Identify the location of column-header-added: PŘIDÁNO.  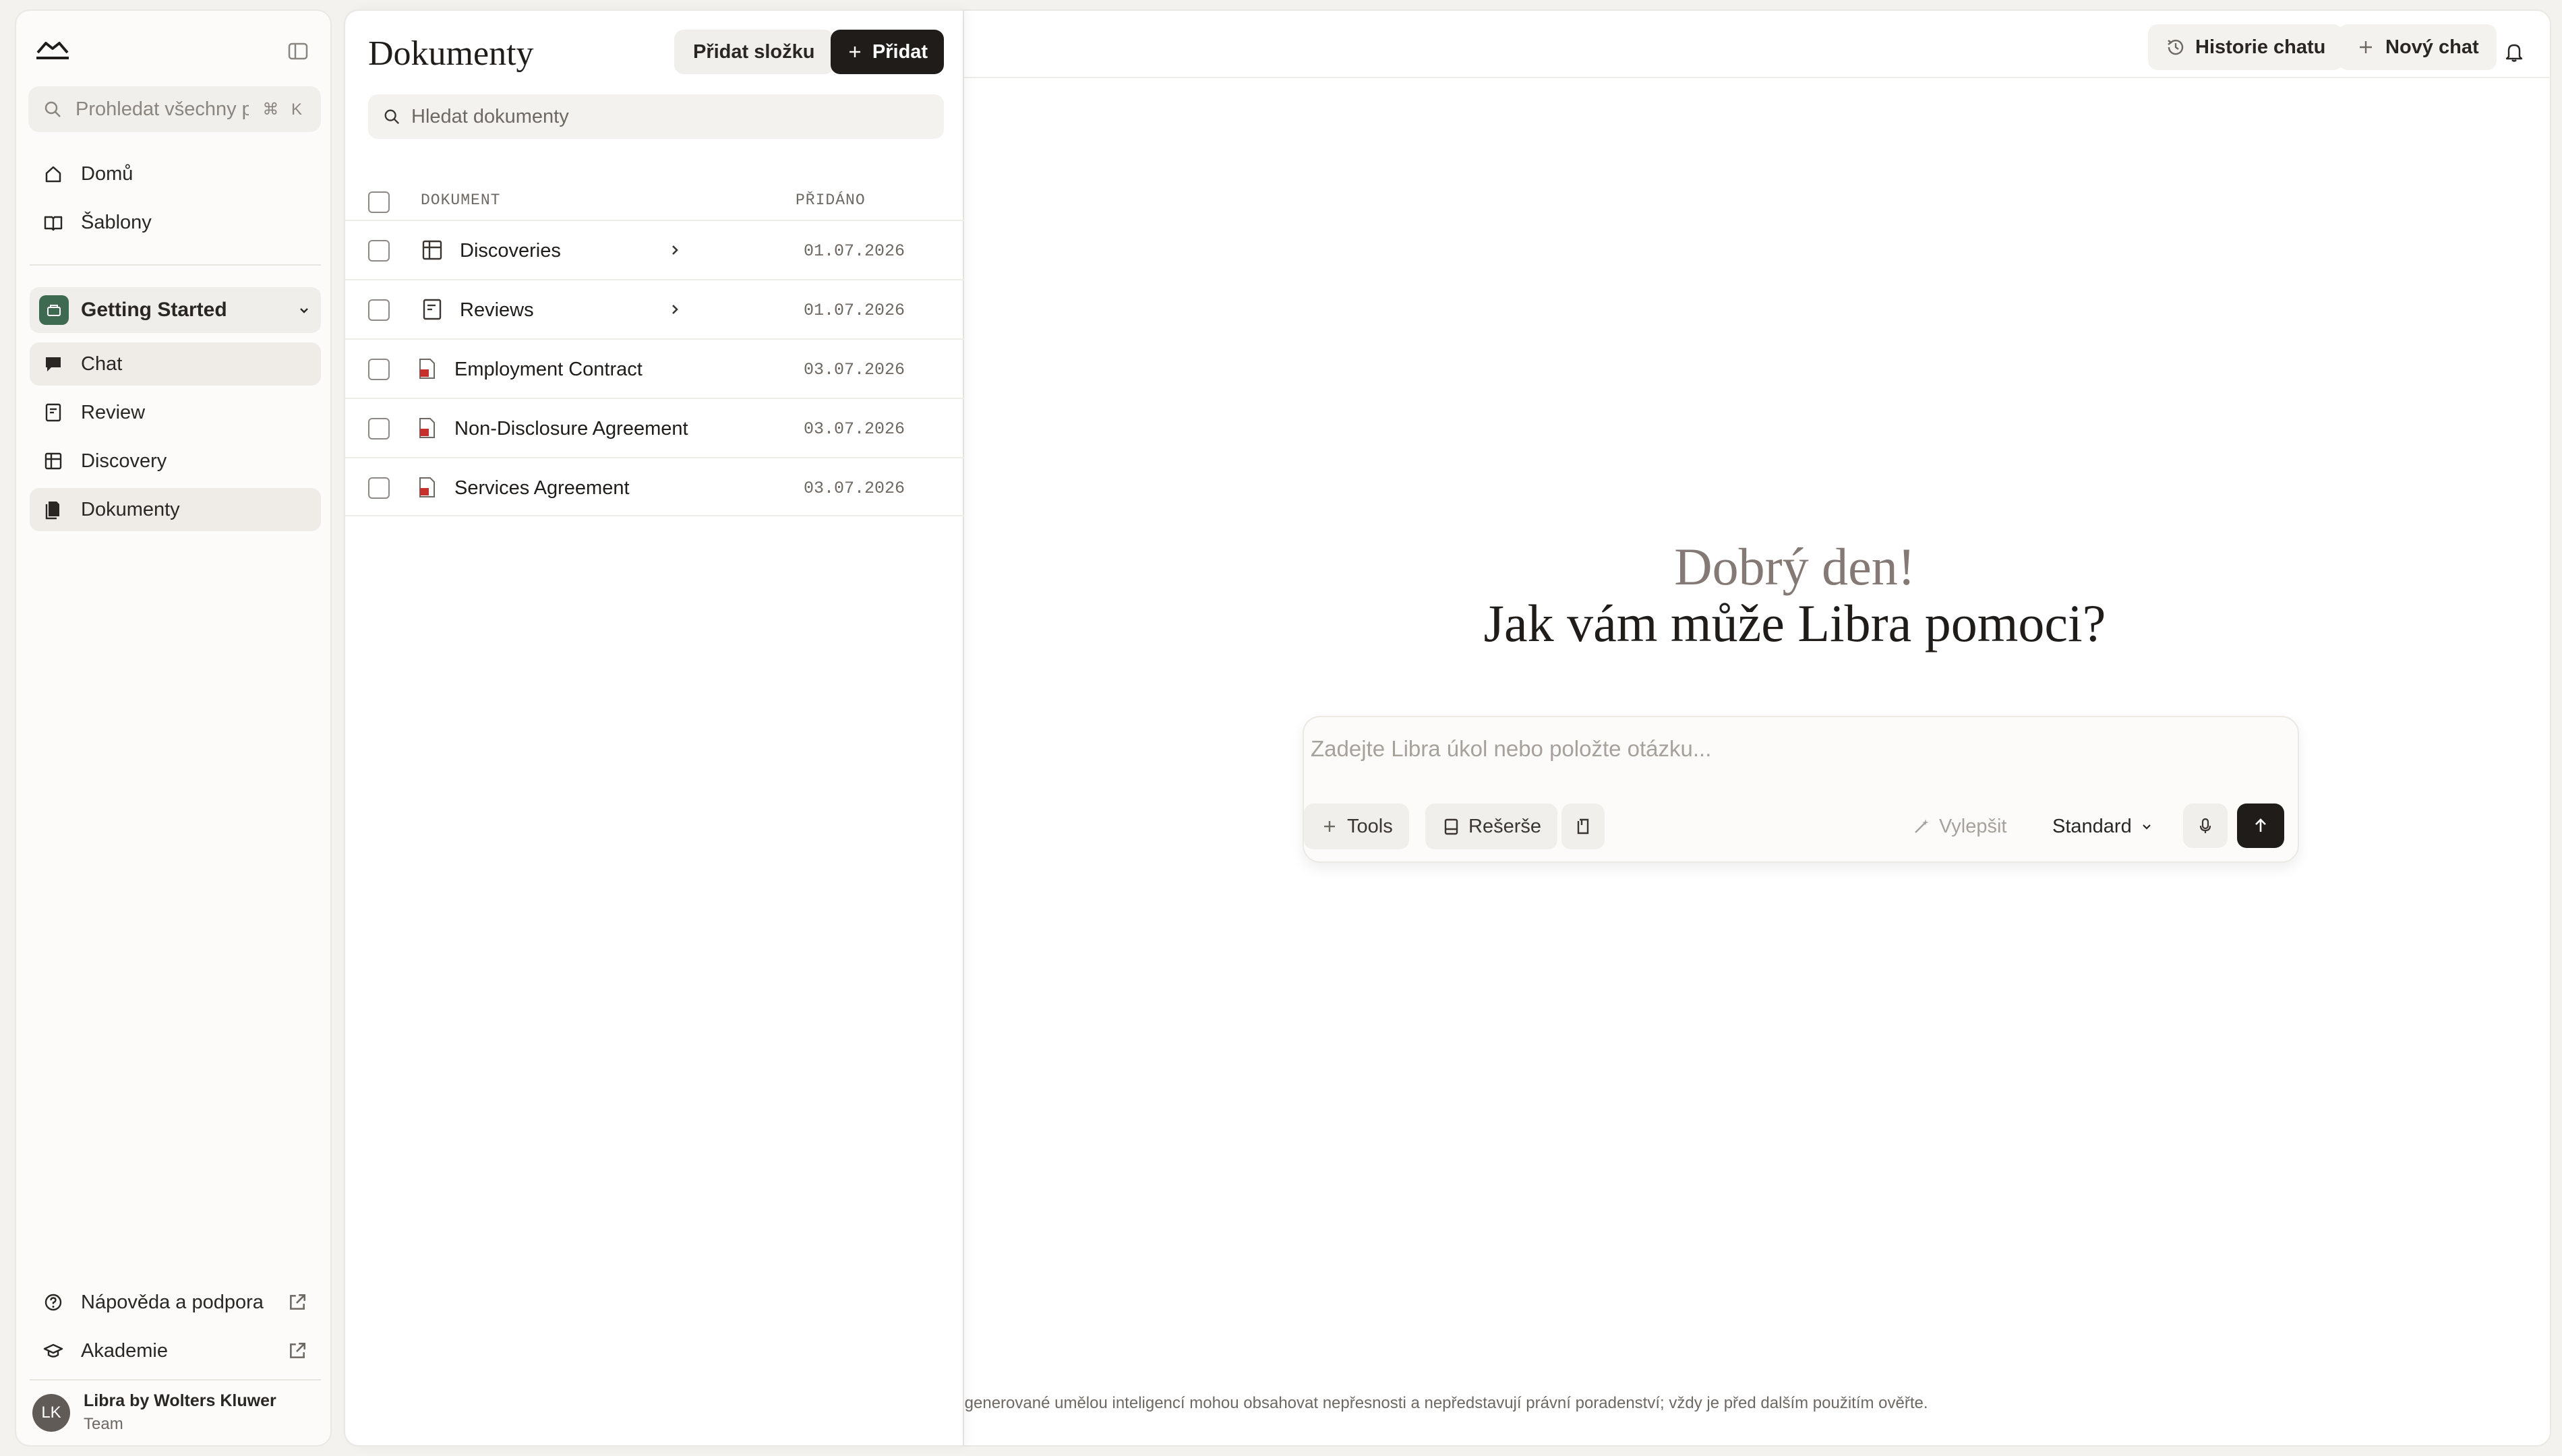
(831, 200).